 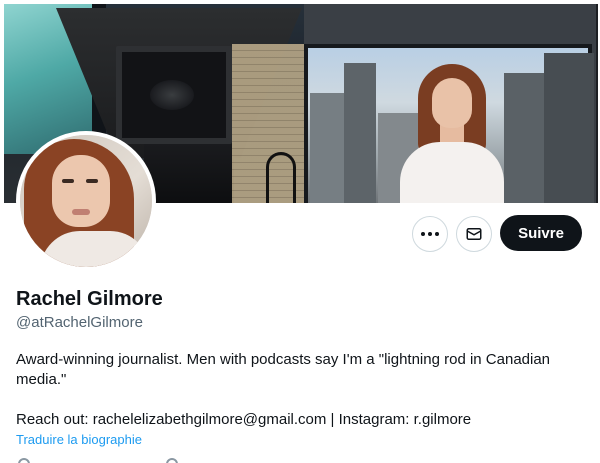 I want to click on follow-button: Suivre, so click(x=541, y=233).